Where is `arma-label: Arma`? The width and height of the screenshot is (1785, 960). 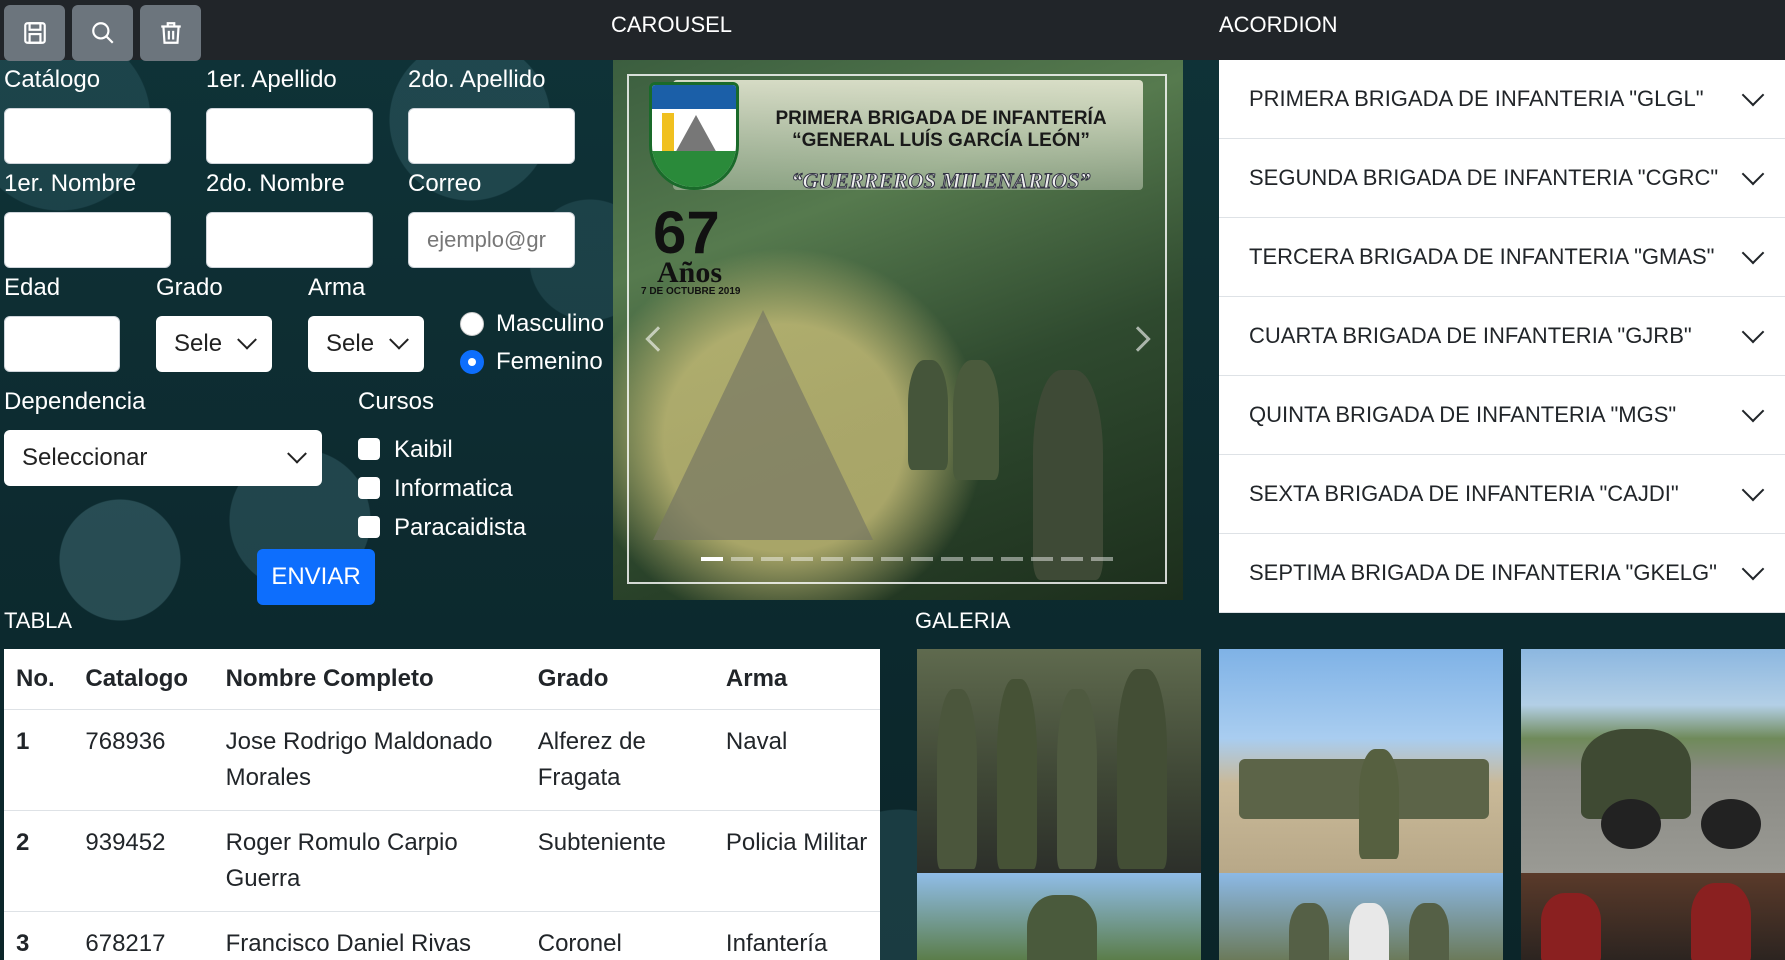 arma-label: Arma is located at coordinates (337, 287).